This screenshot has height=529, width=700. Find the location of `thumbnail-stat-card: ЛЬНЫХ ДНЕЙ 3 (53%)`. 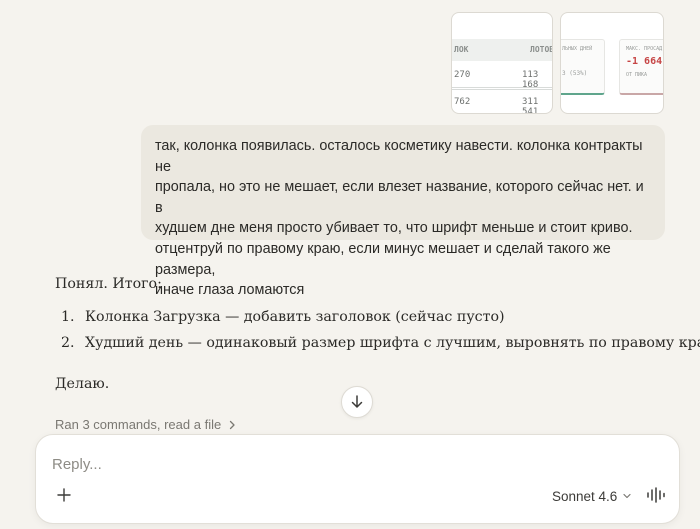

thumbnail-stat-card: ЛЬНЫХ ДНЕЙ 3 (53%) is located at coordinates (583, 67).